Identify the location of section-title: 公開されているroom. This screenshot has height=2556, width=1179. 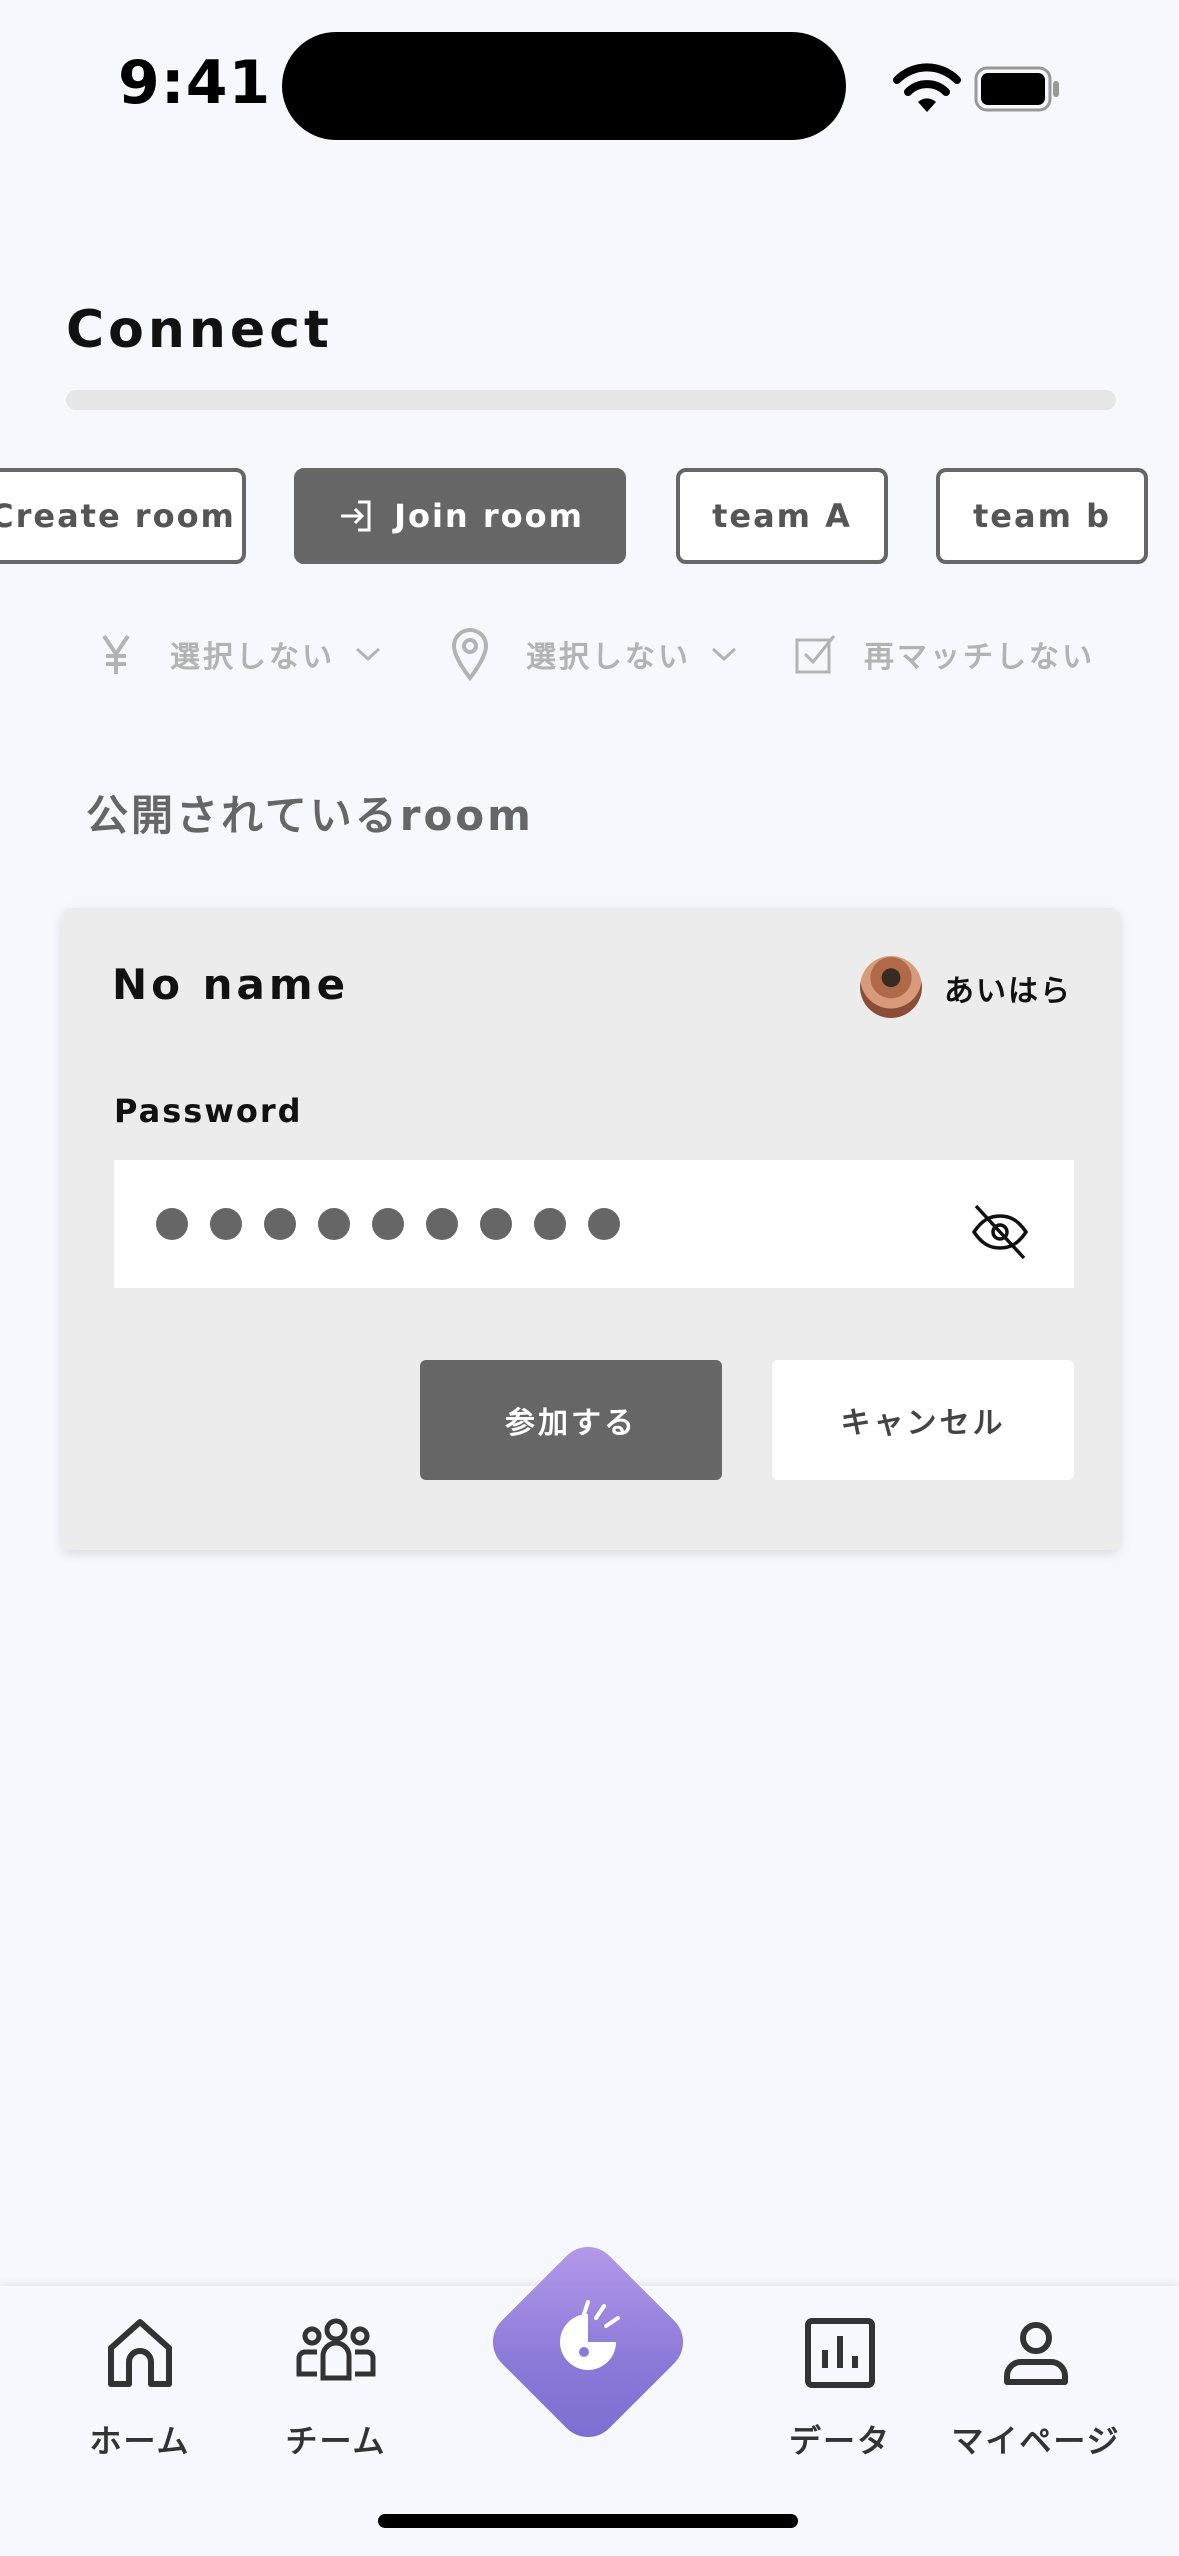
(310, 815).